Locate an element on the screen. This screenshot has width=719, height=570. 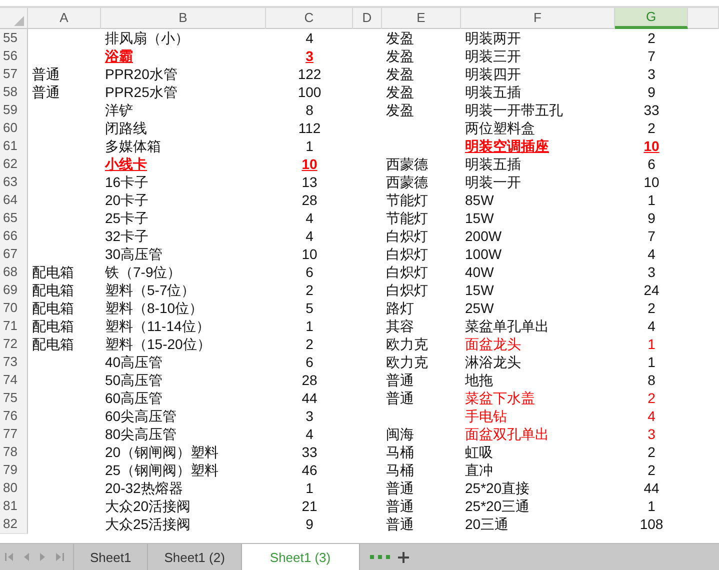
row-number: 59 is located at coordinates (14, 110).